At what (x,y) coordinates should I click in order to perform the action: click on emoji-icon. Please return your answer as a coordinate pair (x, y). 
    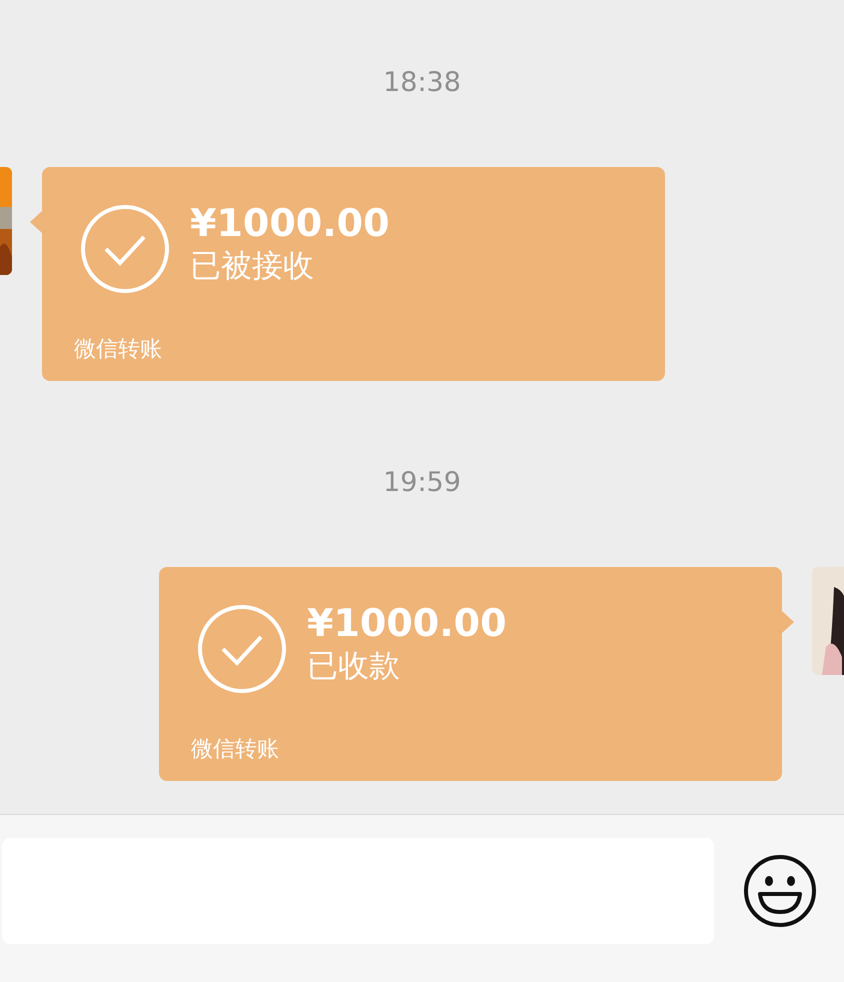
    Looking at the image, I should click on (780, 891).